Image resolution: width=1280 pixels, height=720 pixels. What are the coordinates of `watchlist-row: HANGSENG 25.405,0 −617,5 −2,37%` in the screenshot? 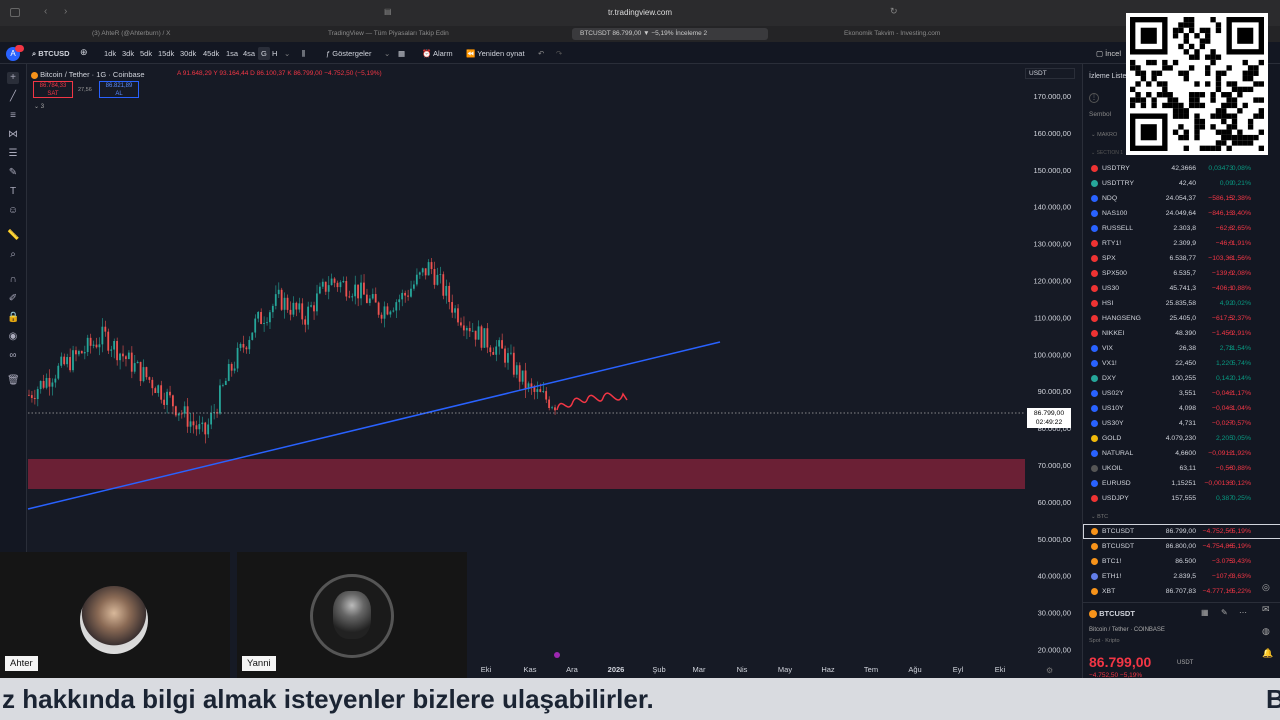 It's located at (1181, 318).